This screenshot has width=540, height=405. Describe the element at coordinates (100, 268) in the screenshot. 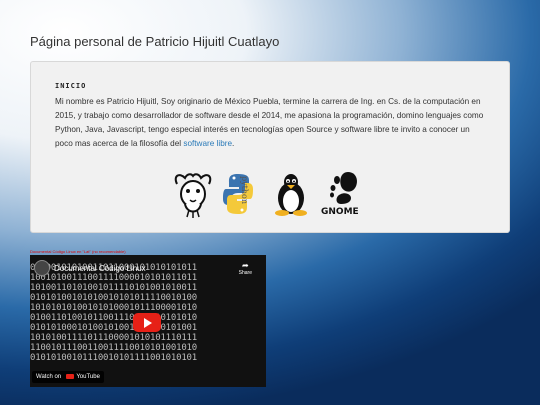

I see `video-title: Documental Código Linux` at that location.